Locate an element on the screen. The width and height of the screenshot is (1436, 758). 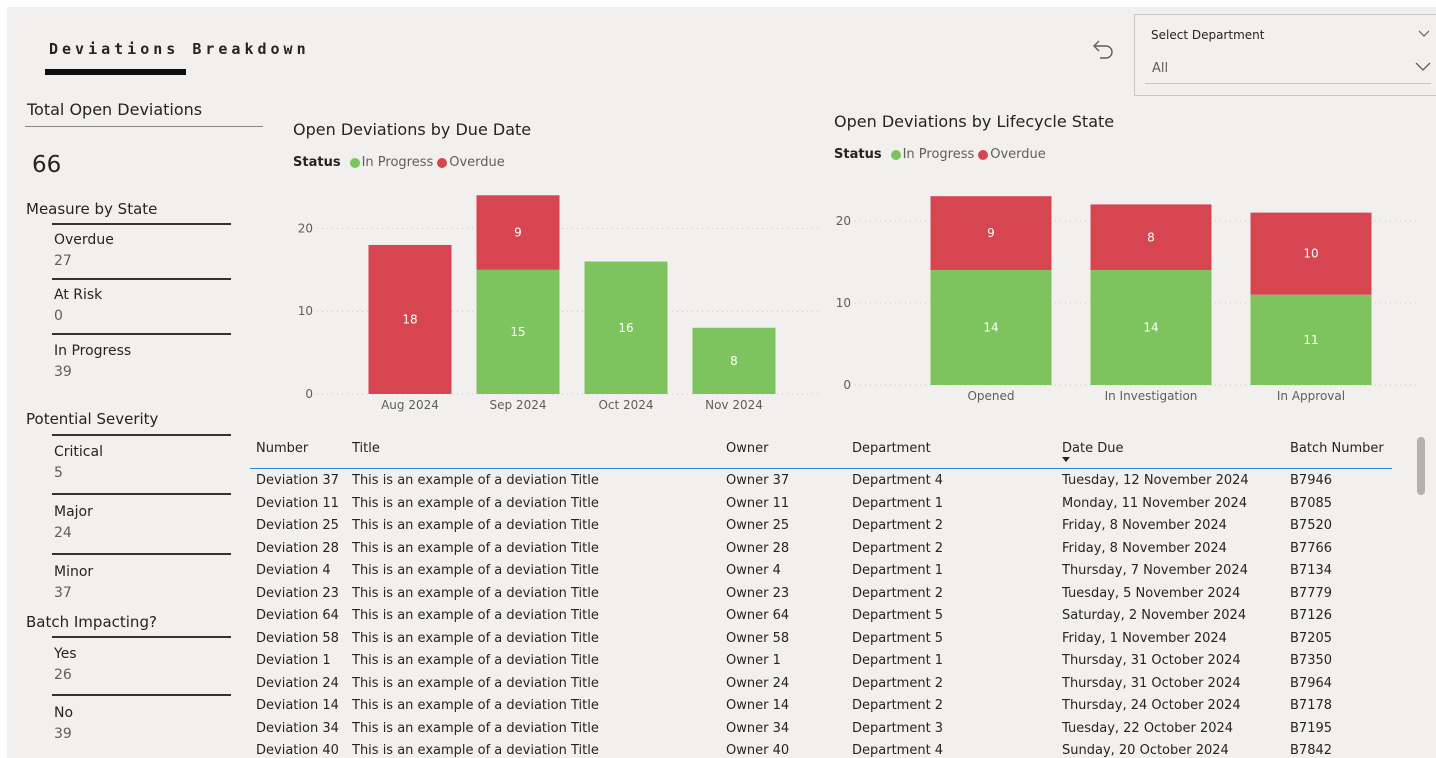
title-underline is located at coordinates (115, 72).